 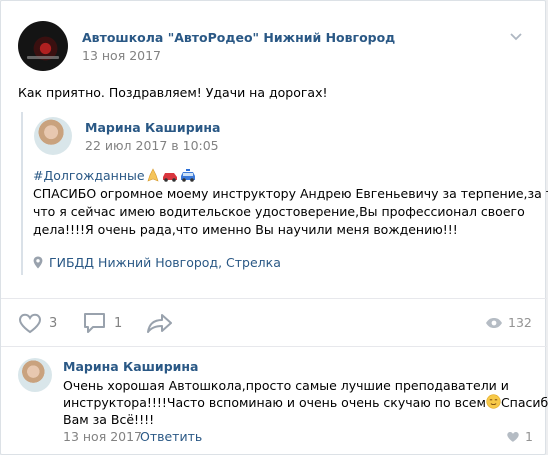 What do you see at coordinates (188, 177) in the screenshot?
I see `police-car-emoji` at bounding box center [188, 177].